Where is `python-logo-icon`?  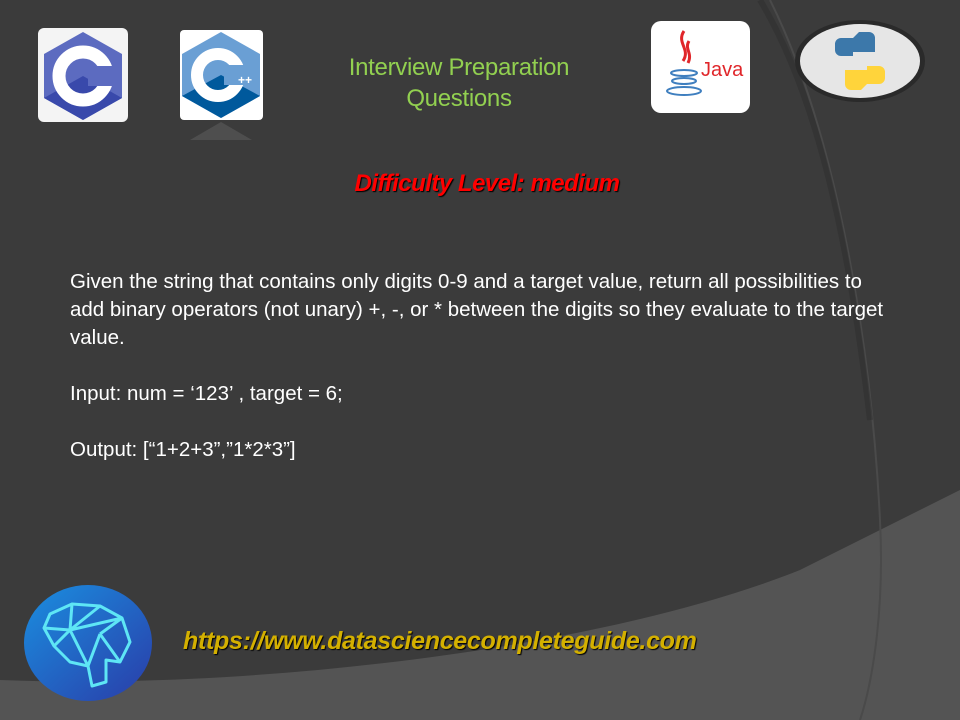
python-logo-icon is located at coordinates (860, 61).